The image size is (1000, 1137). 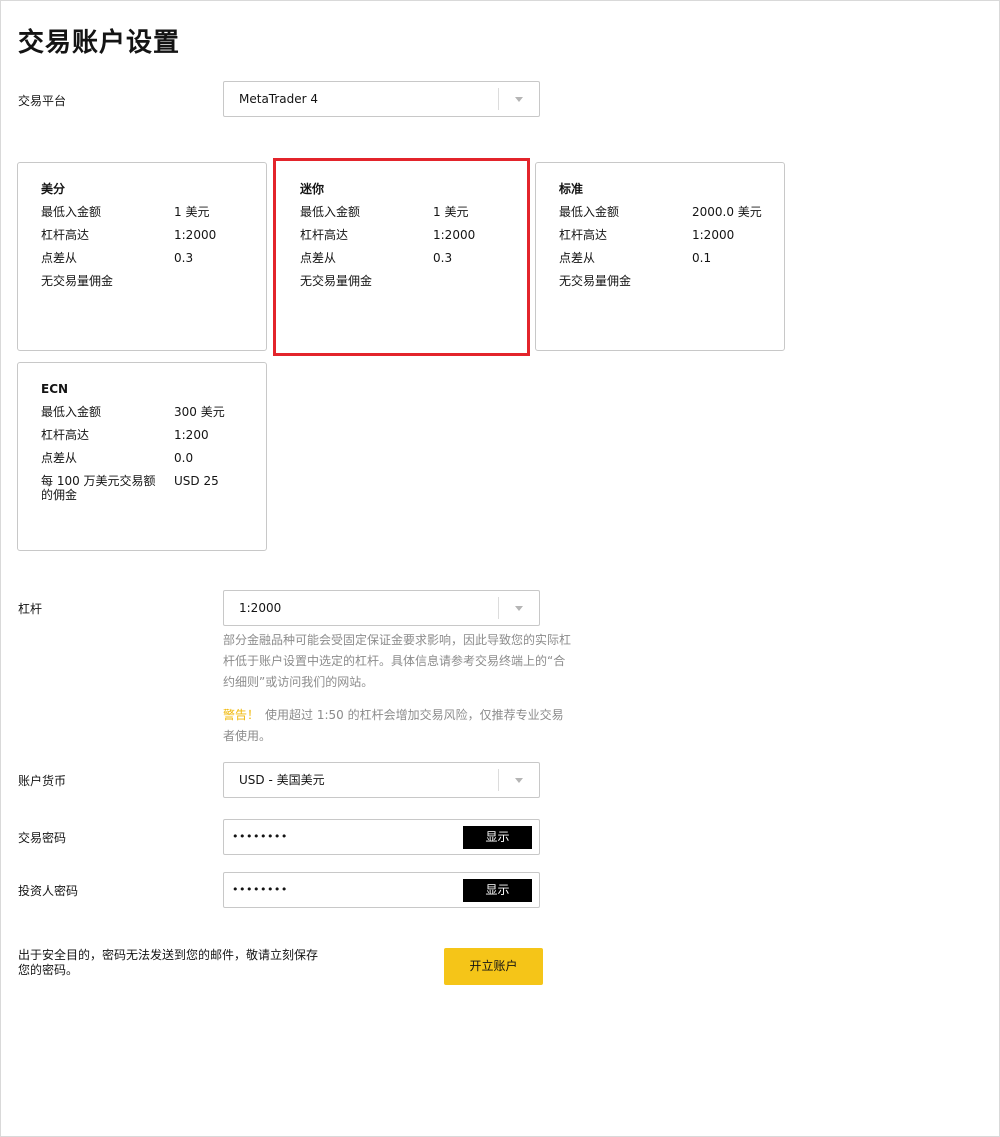 I want to click on warning-text: 使用超过 1:50 的杠杆会增加交易风险，仅推荐专业交易者使用。, so click(x=393, y=725).